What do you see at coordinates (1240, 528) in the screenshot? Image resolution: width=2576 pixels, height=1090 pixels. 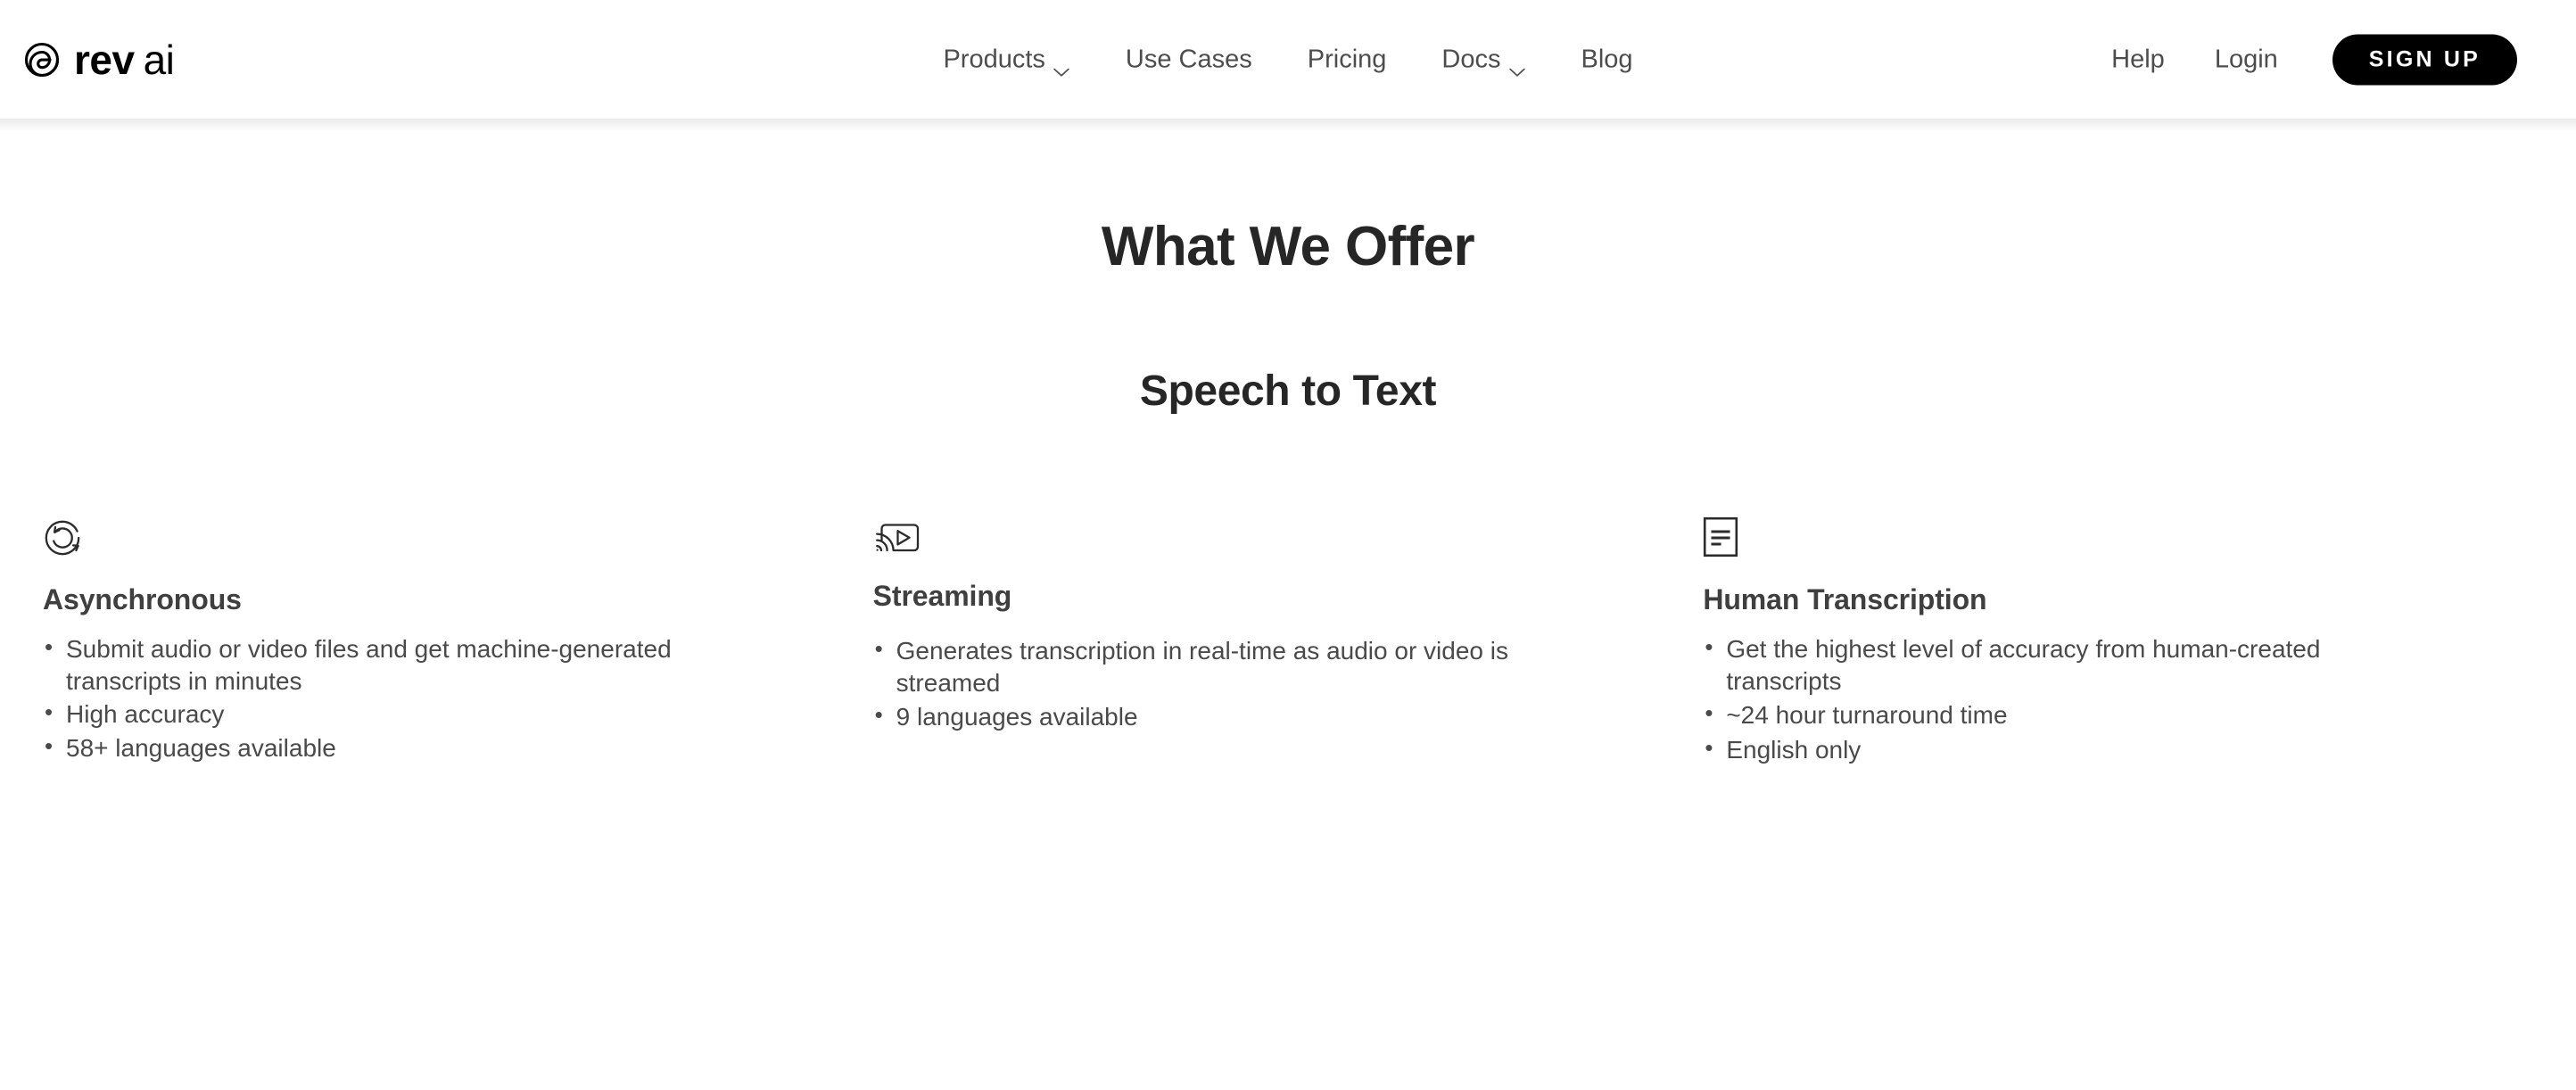 I see `streaming-cast-play-icon` at bounding box center [1240, 528].